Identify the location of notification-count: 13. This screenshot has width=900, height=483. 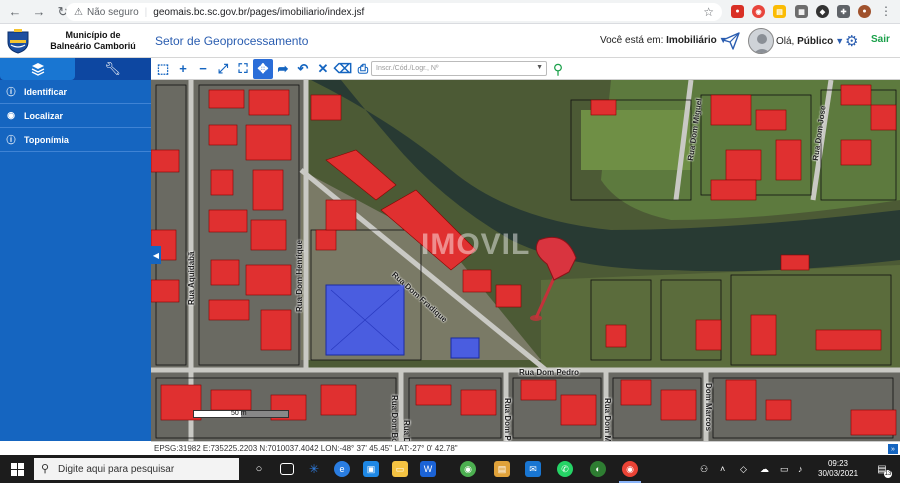
(888, 474).